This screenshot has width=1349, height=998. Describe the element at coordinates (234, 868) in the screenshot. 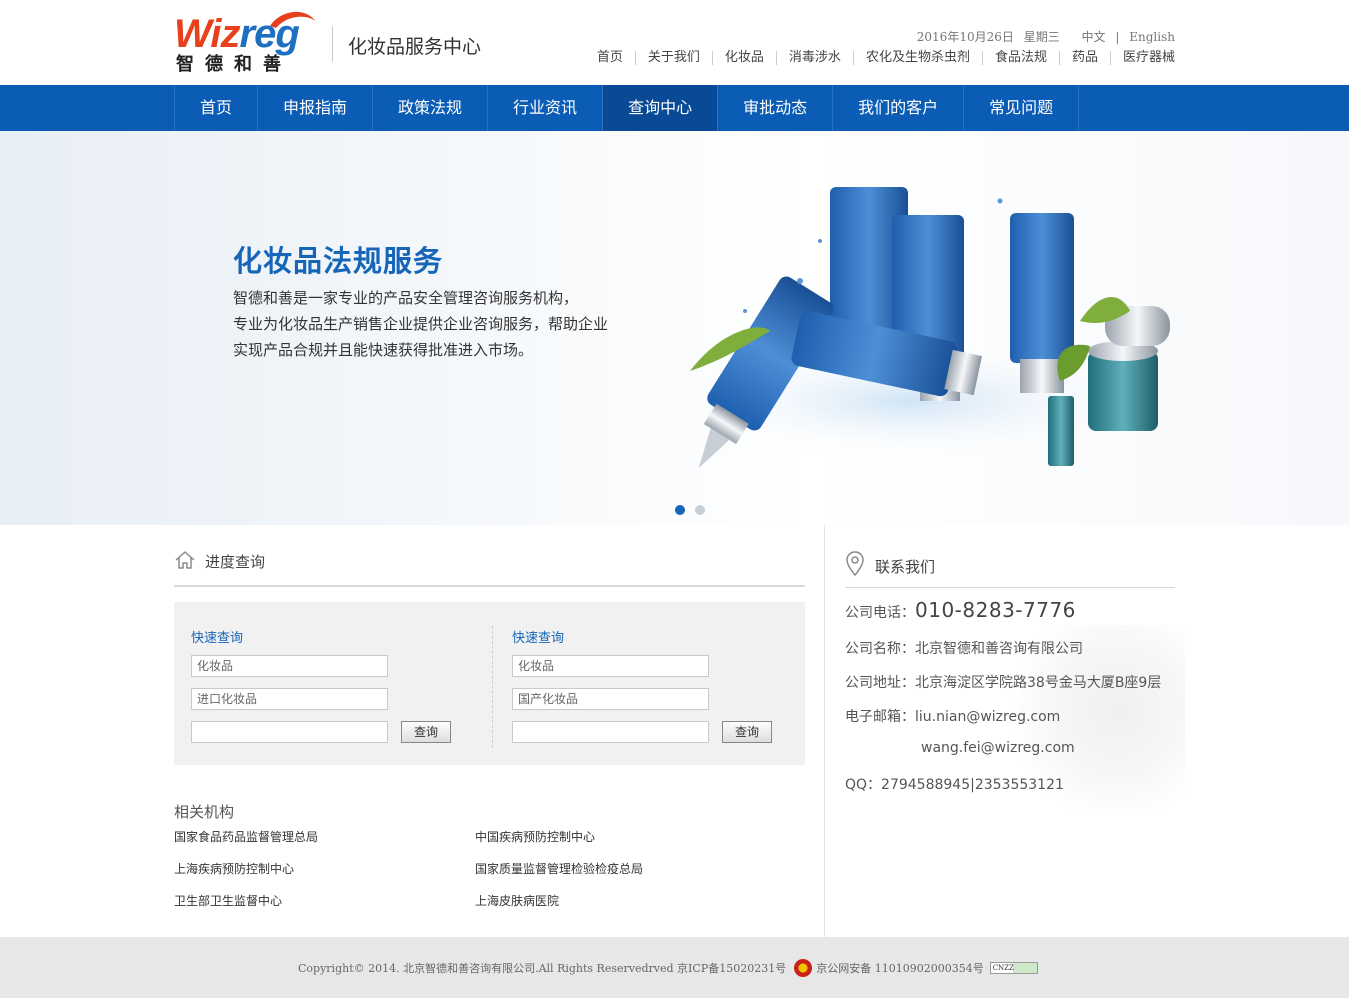

I see `org-link: 上海疾病预防控制中心` at that location.